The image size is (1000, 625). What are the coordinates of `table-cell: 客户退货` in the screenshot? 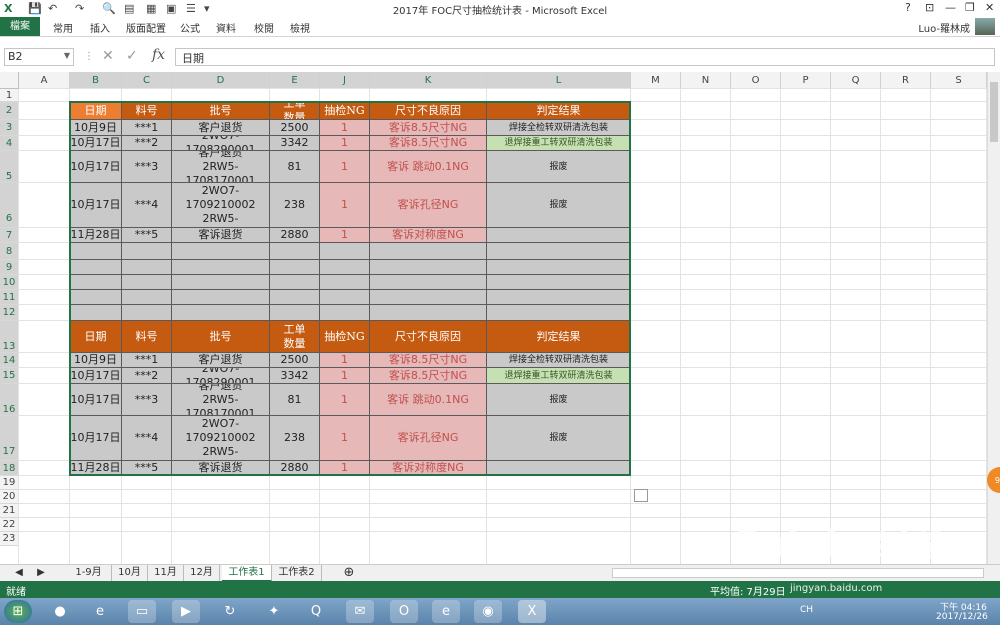 It's located at (221, 128).